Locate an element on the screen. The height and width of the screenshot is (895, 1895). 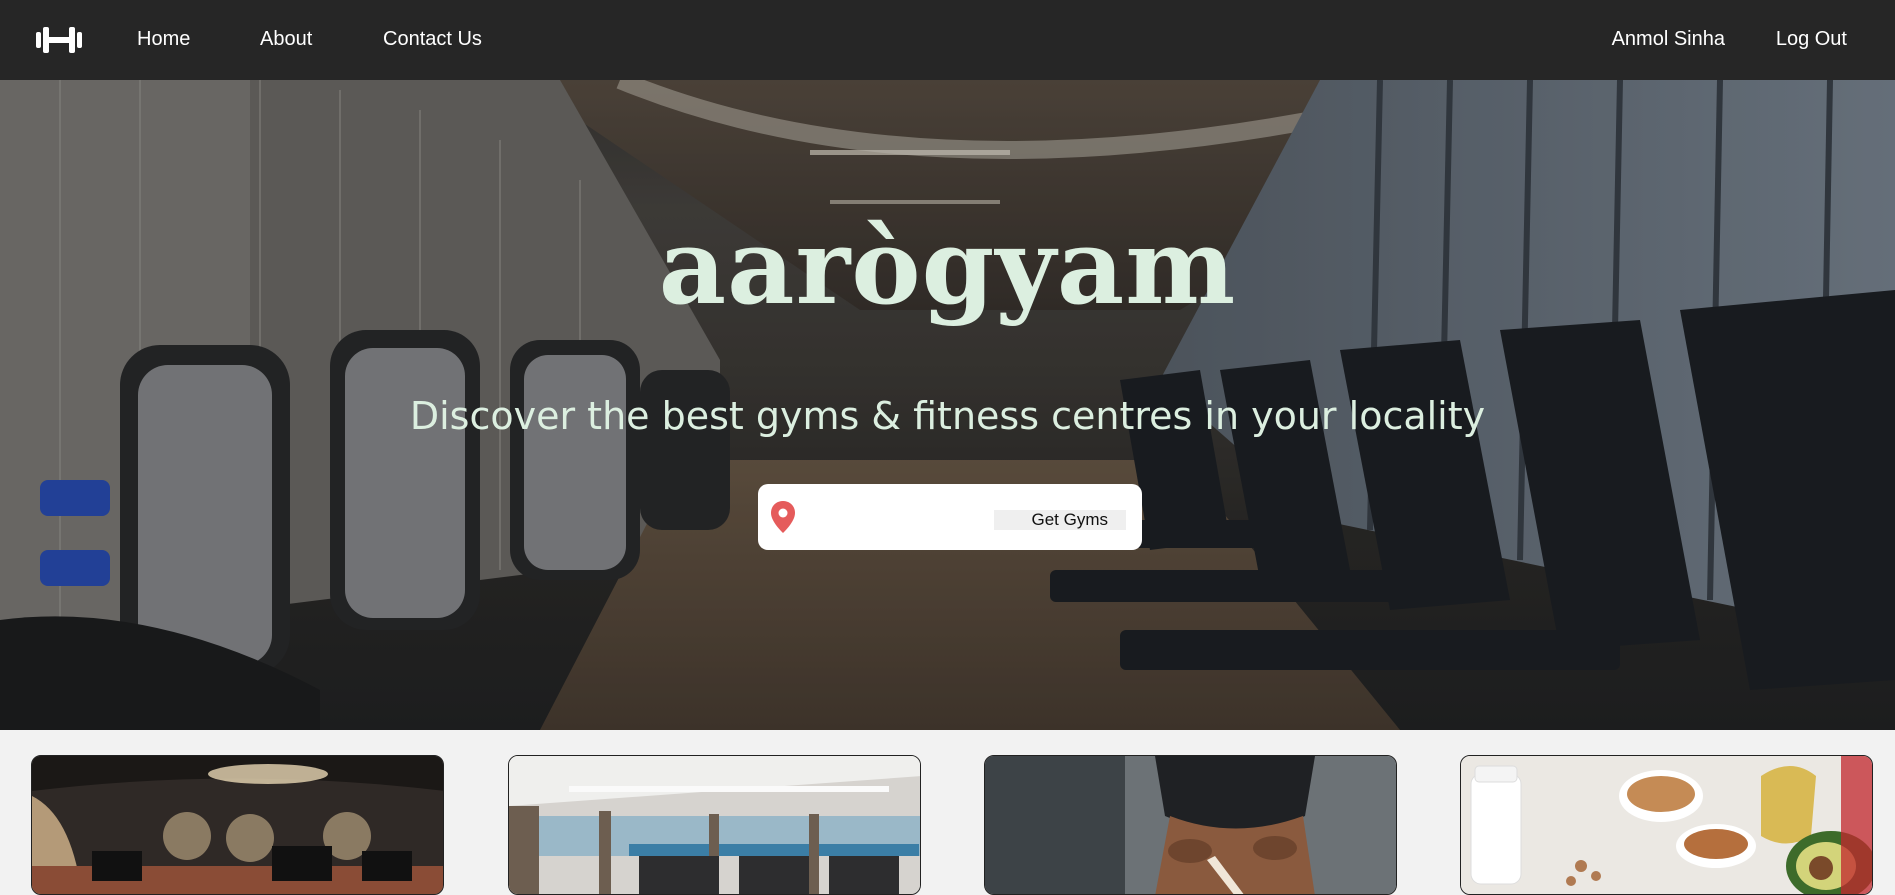
get-gyms-button: Get Gyms is located at coordinates (1060, 520).